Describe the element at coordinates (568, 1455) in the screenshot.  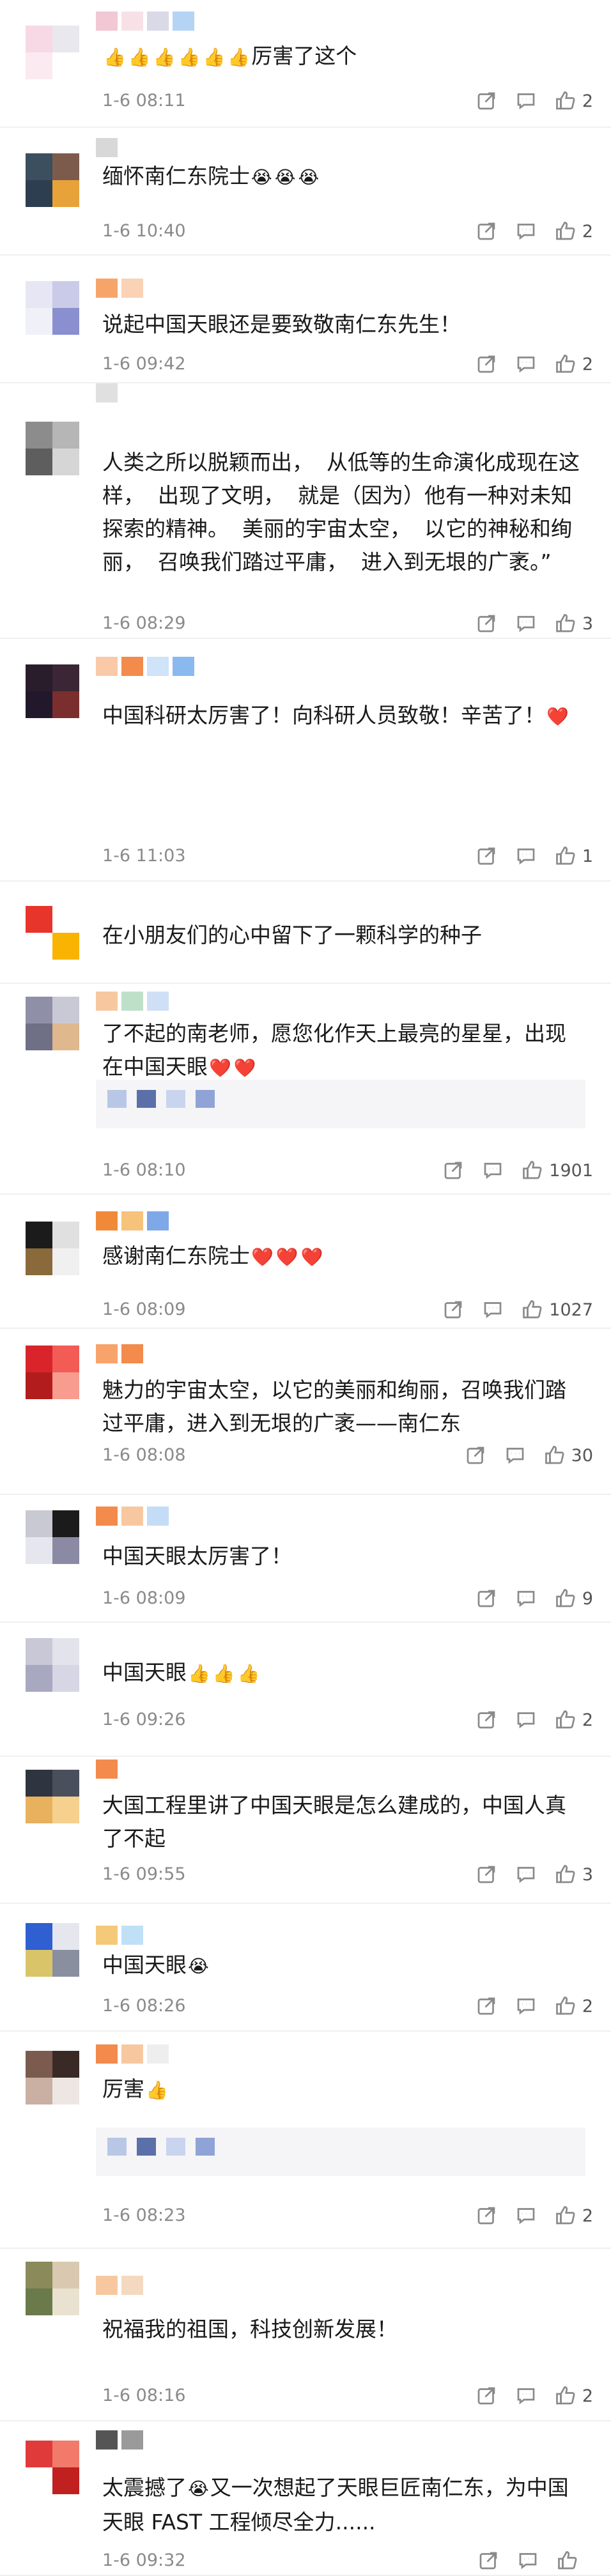
I see `like-button: 30` at that location.